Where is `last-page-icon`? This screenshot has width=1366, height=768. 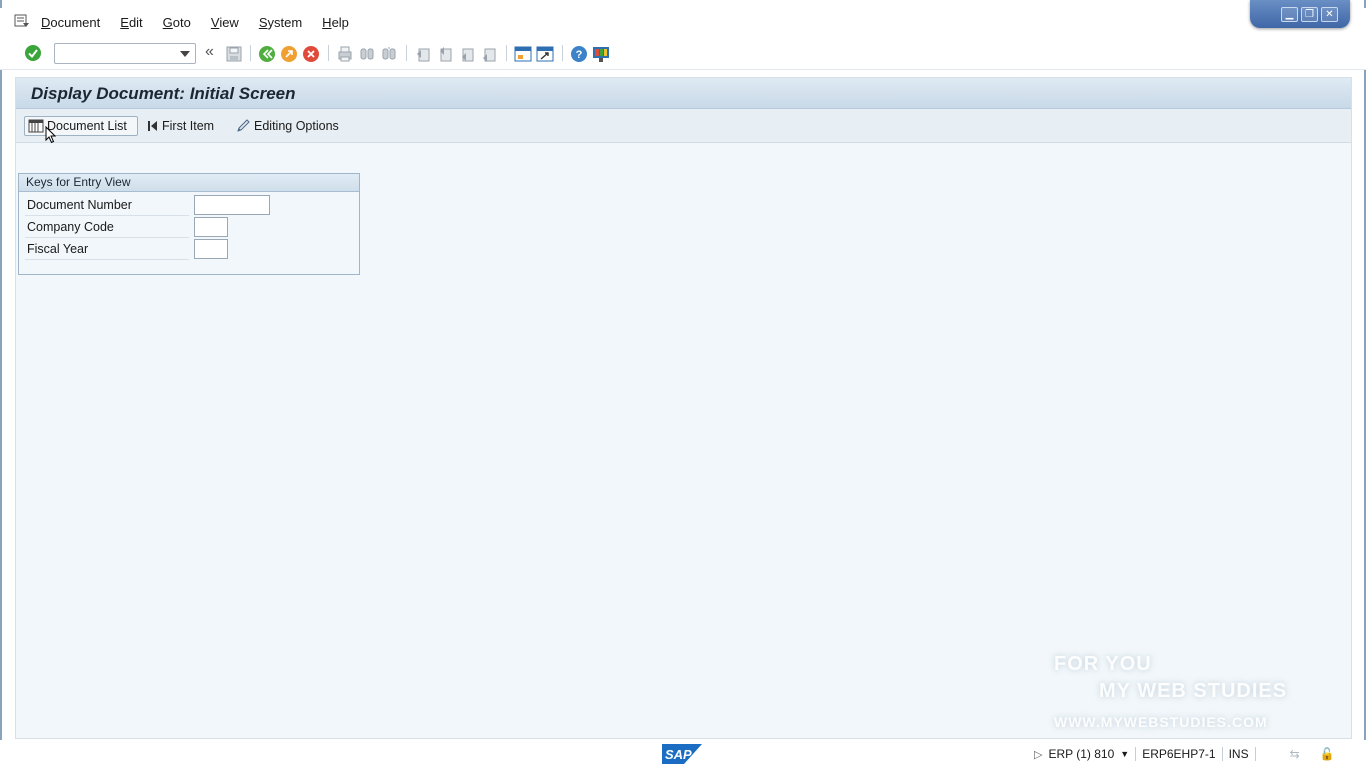 last-page-icon is located at coordinates (489, 54).